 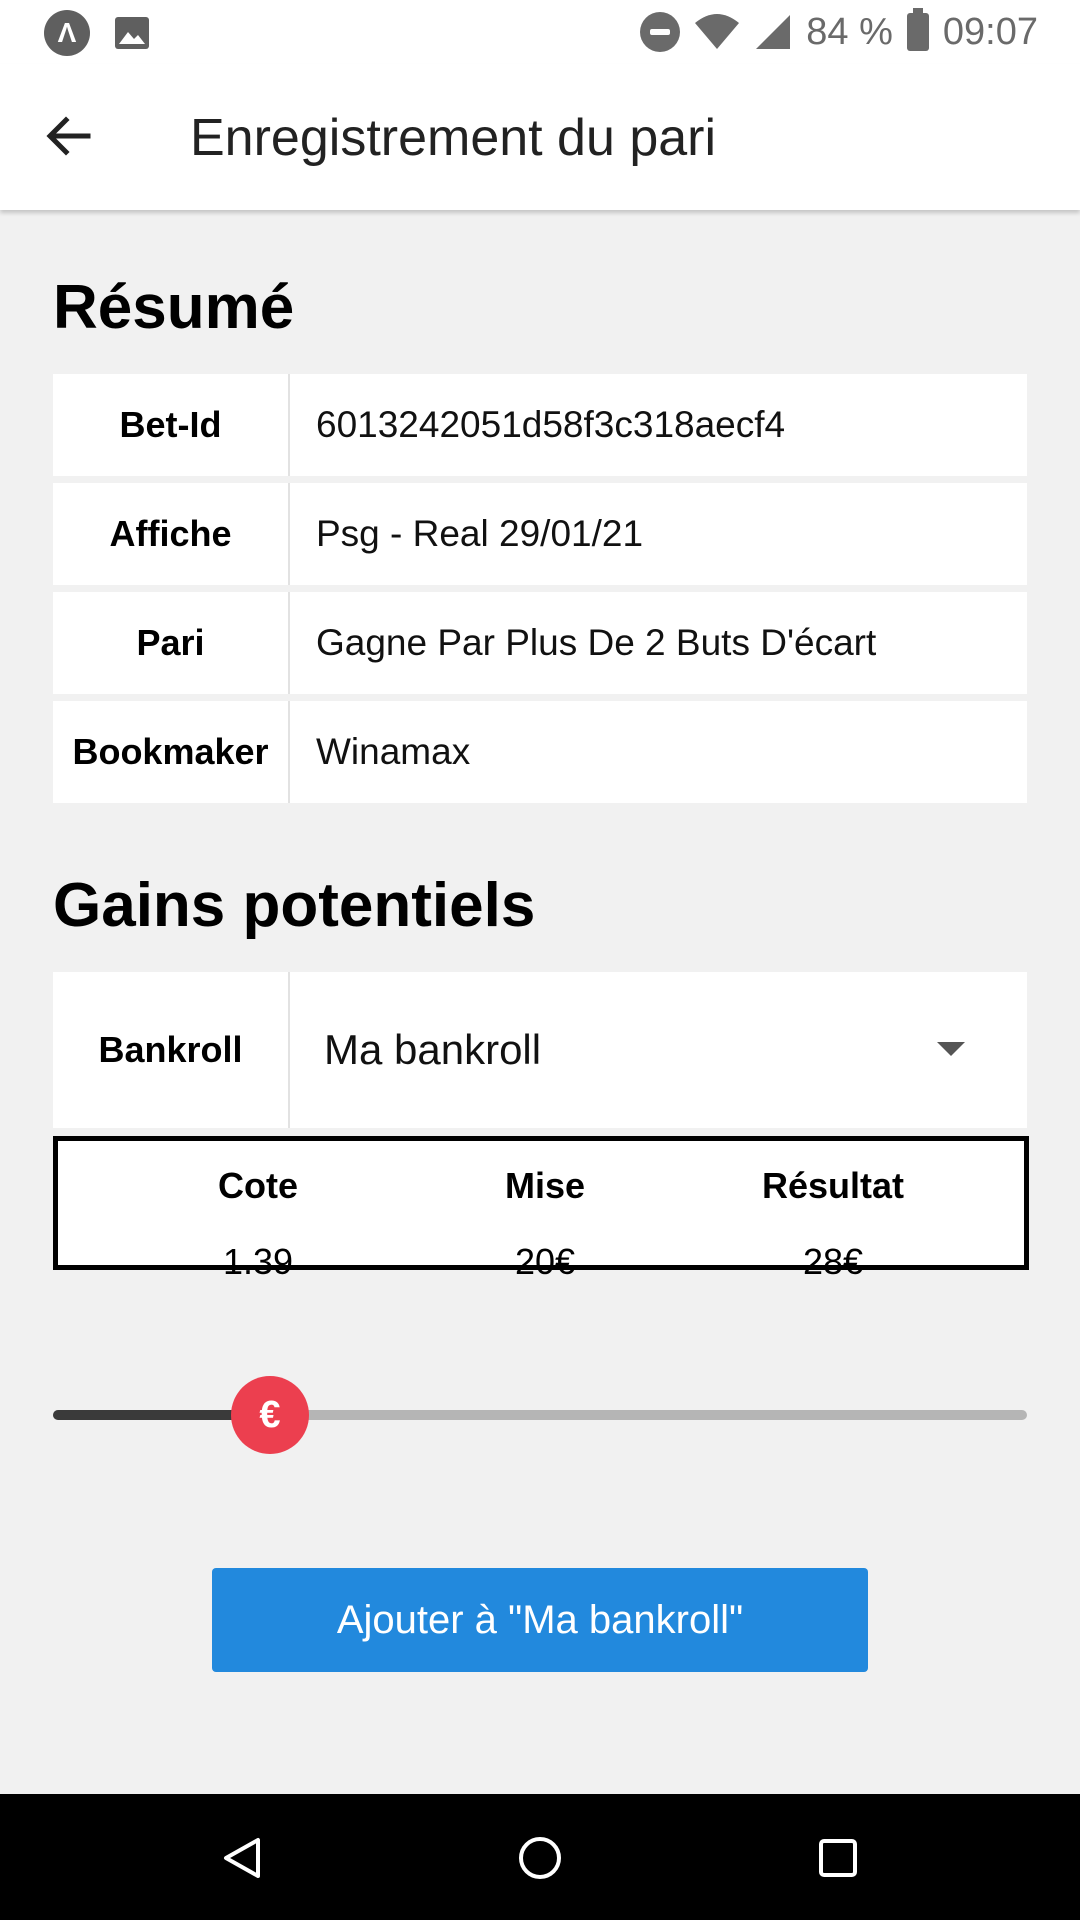 I want to click on dropdown-arrow-icon, so click(x=951, y=1049).